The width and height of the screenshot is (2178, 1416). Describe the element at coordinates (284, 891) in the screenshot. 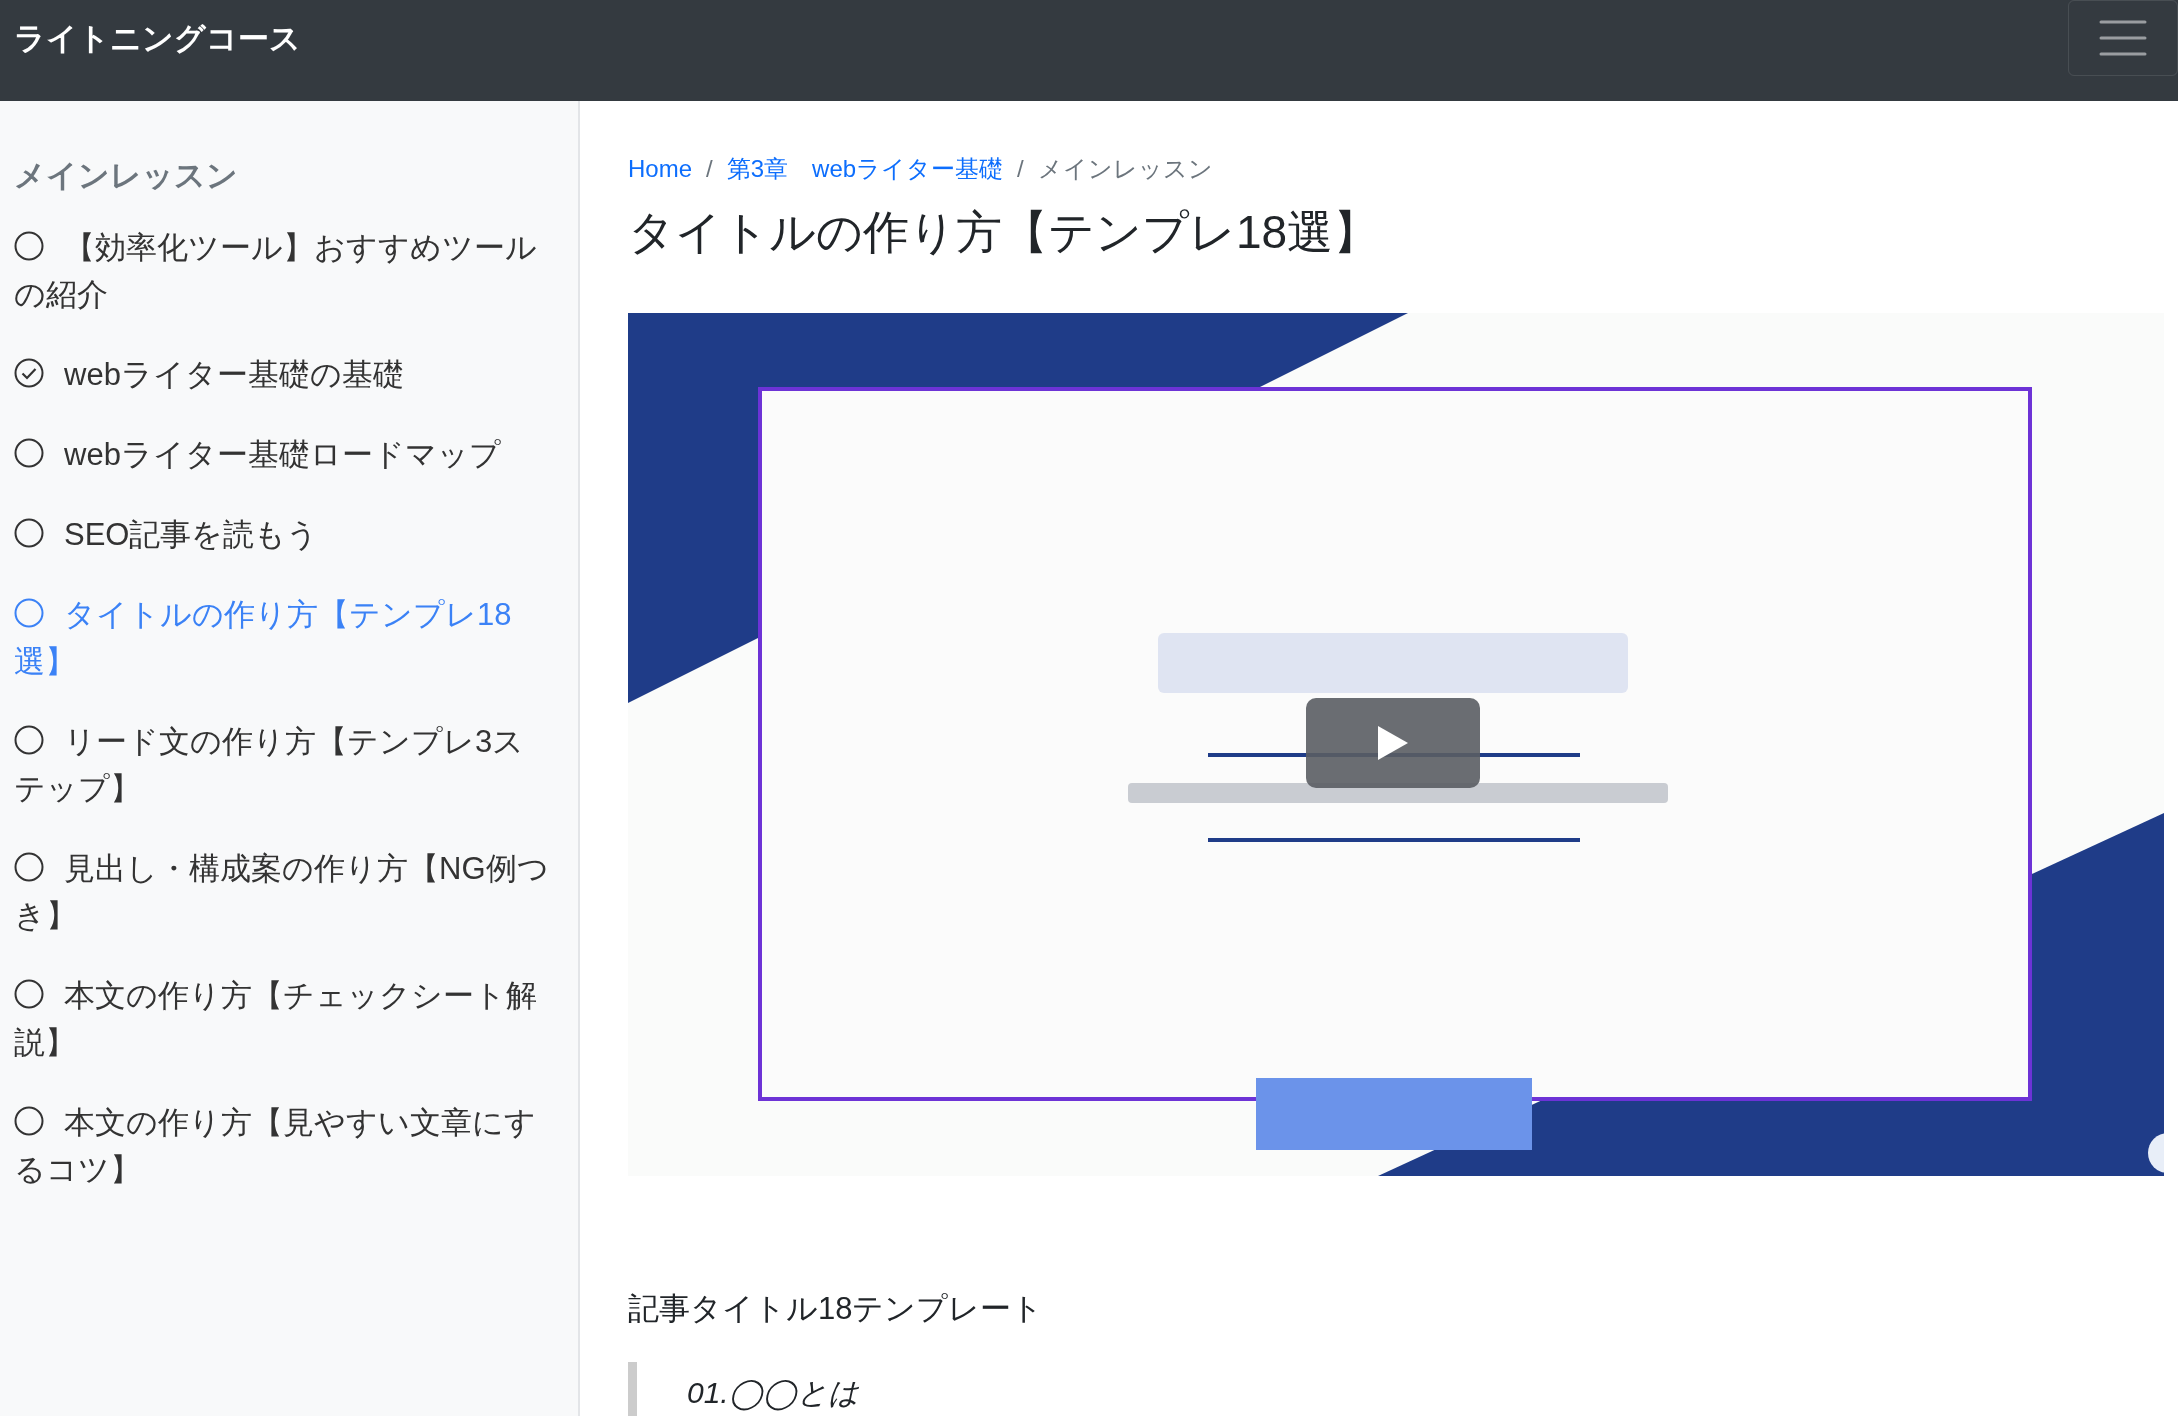

I see `lesson-link: 見出し・構成案の作り方【NG例つき】` at that location.